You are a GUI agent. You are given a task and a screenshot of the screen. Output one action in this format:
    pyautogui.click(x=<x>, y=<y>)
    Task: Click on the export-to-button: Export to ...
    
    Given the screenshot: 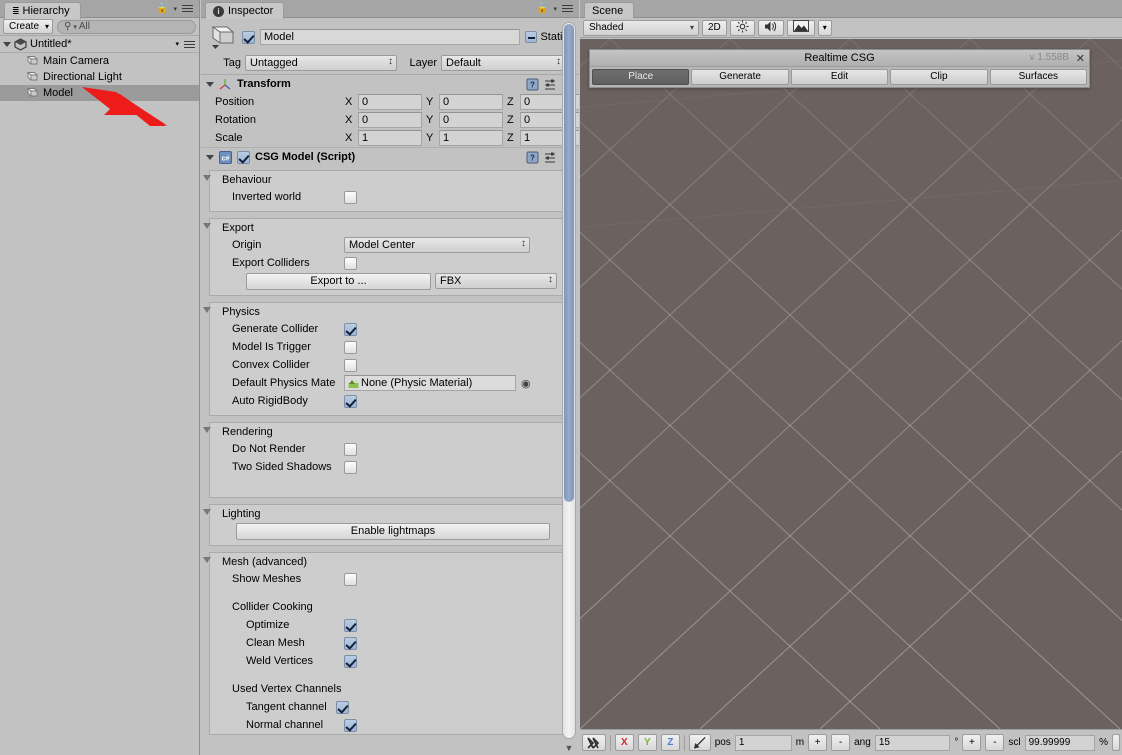 What is the action you would take?
    pyautogui.click(x=338, y=281)
    